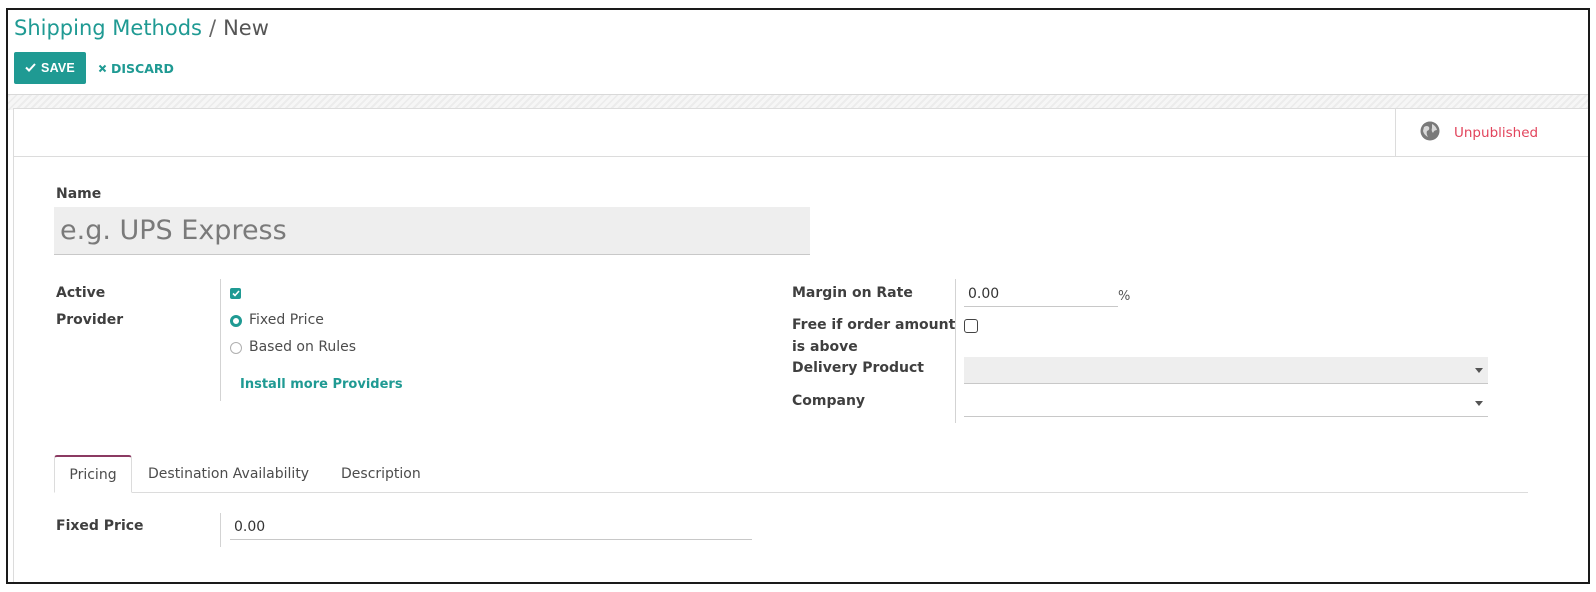  I want to click on company-select, so click(1226, 403).